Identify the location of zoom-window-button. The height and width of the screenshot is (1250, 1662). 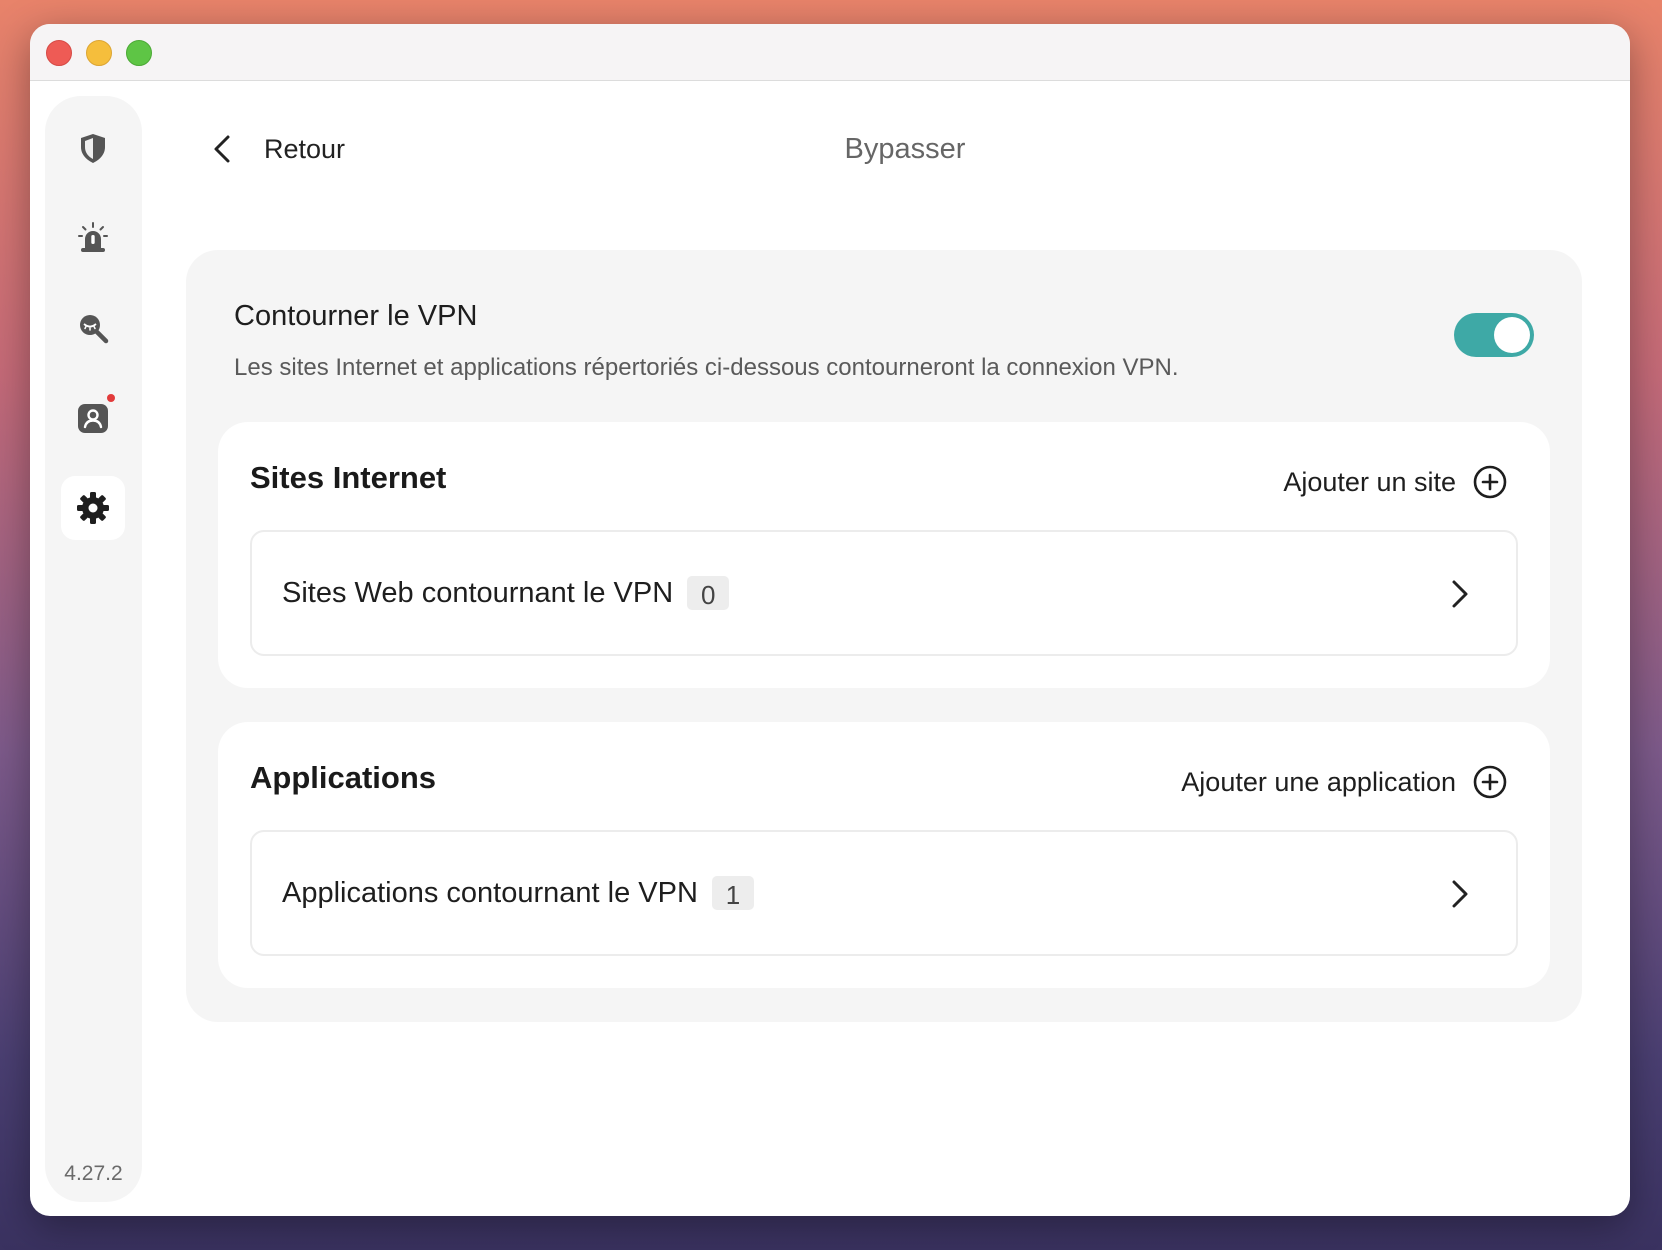
(139, 53).